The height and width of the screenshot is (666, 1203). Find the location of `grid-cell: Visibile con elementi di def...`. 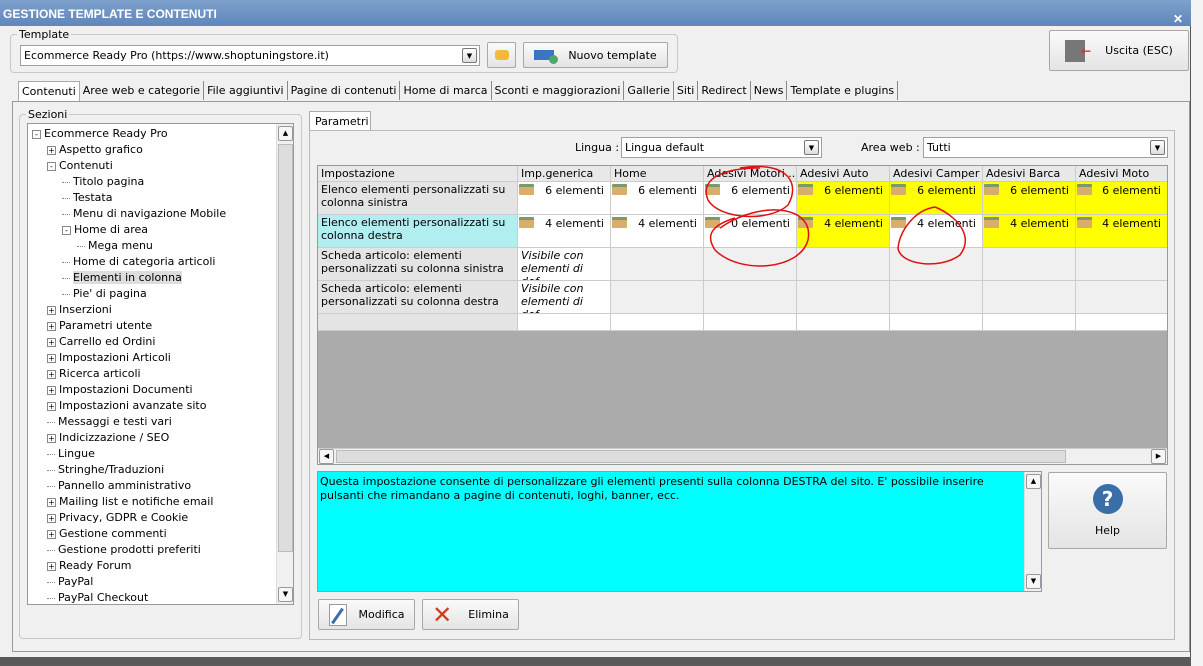

grid-cell: Visibile con elementi di def... is located at coordinates (564, 297).